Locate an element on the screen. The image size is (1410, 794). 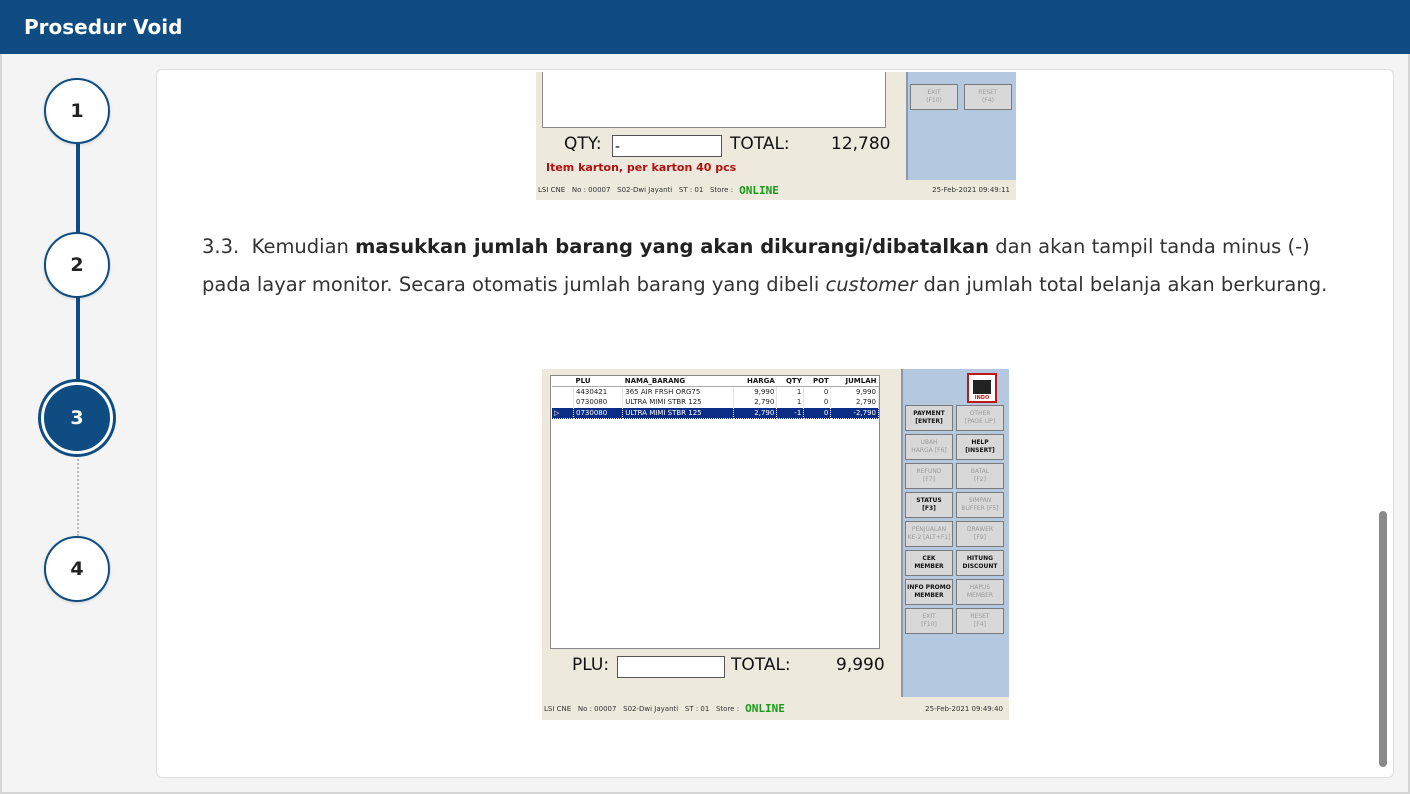
pos-button-15: RESET [F4] is located at coordinates (980, 621).